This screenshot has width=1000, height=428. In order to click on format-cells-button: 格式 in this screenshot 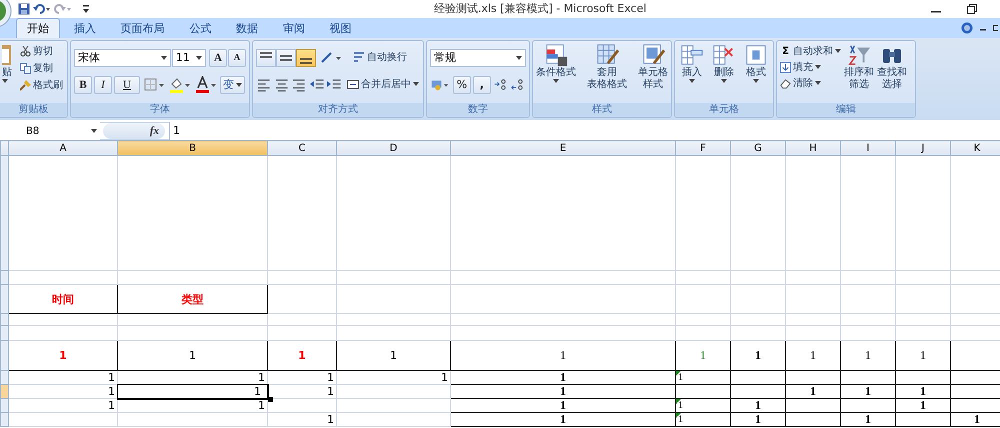, I will do `click(756, 72)`.